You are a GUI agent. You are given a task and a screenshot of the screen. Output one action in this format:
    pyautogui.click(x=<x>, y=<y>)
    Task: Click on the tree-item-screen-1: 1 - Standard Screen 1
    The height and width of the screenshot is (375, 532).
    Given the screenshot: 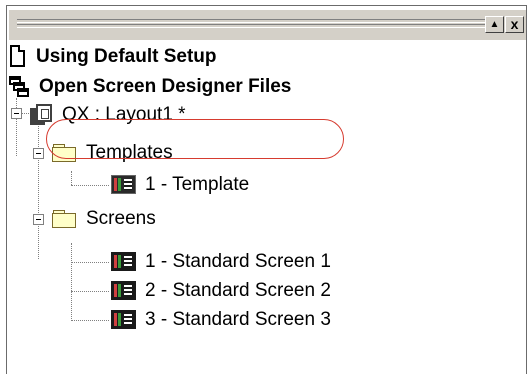 What is the action you would take?
    pyautogui.click(x=221, y=262)
    